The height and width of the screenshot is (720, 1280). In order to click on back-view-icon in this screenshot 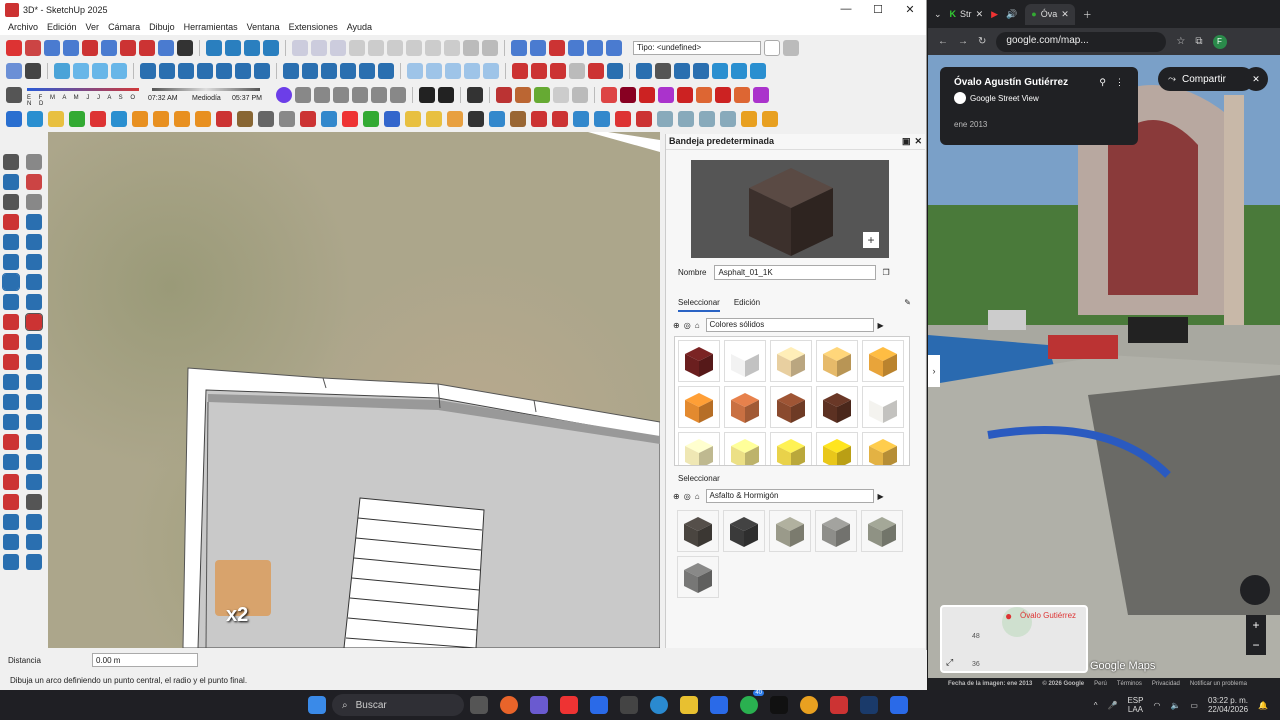, I will do `click(224, 71)`.